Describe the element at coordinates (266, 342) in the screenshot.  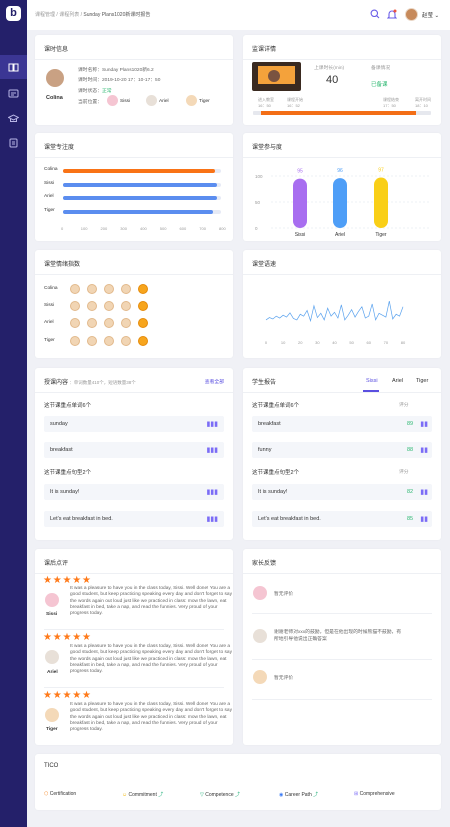
I see `speed-tick-label: 0` at that location.